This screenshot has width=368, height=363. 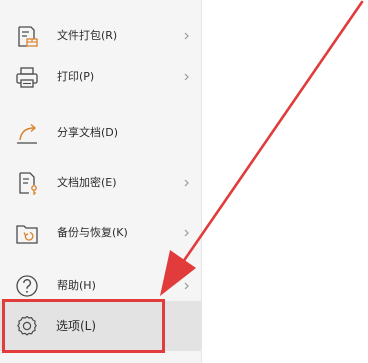 What do you see at coordinates (100, 77) in the screenshot?
I see `menu-item-print: 打印(P)` at bounding box center [100, 77].